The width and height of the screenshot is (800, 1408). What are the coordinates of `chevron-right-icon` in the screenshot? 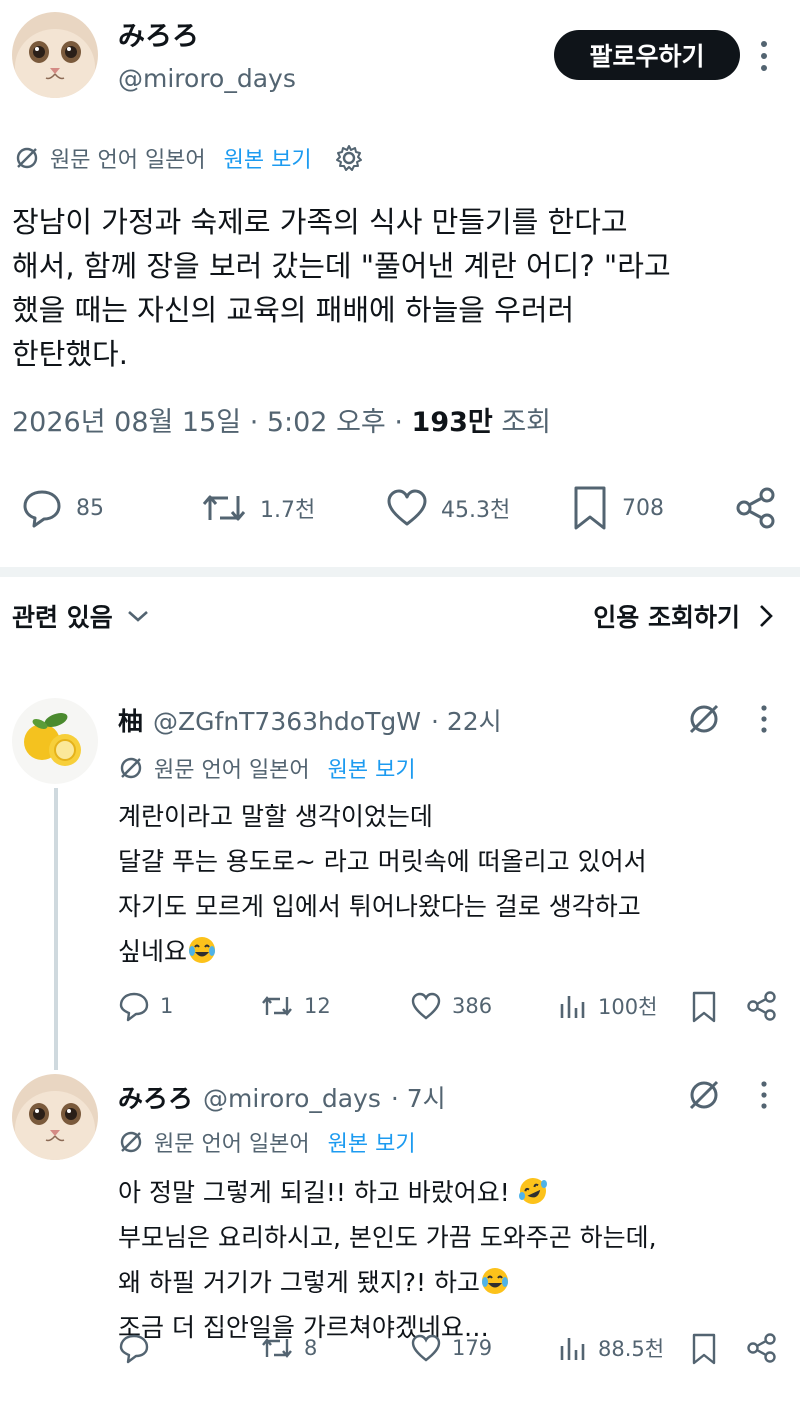 It's located at (766, 616).